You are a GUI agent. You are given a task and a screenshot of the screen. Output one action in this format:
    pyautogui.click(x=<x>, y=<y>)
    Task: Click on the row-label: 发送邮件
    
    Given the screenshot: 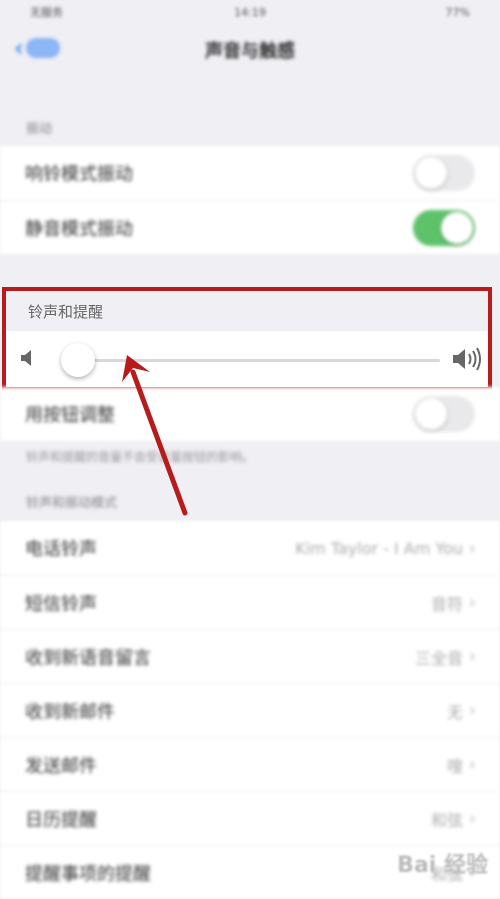 What is the action you would take?
    pyautogui.click(x=61, y=766)
    